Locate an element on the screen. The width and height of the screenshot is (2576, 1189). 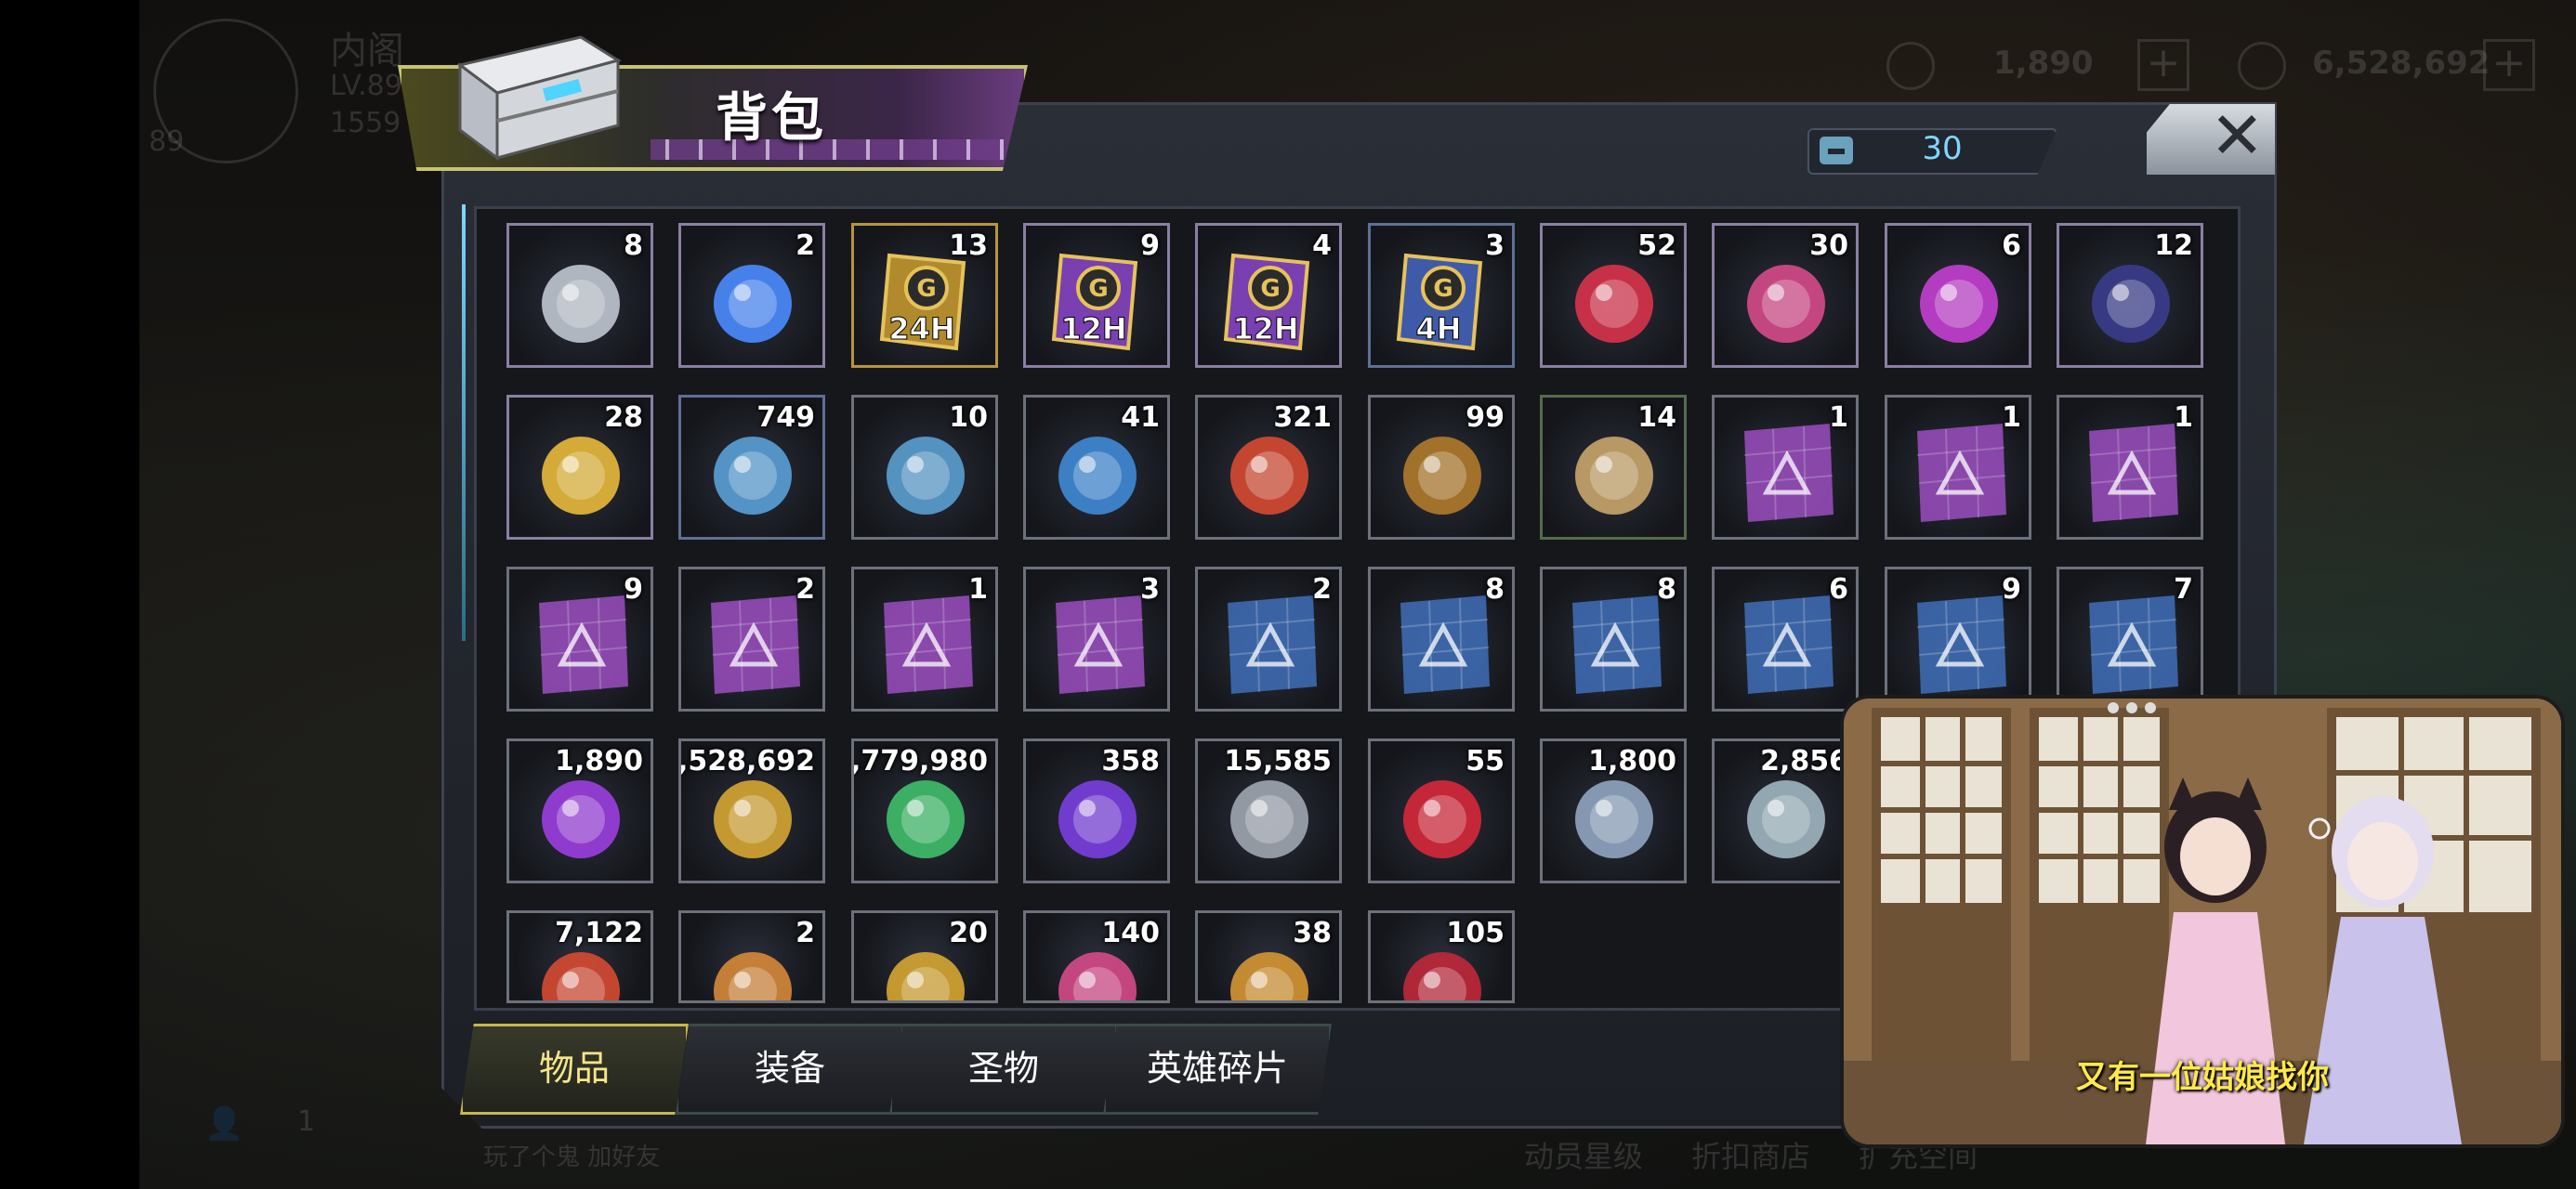
item-count: 13 is located at coordinates (968, 246).